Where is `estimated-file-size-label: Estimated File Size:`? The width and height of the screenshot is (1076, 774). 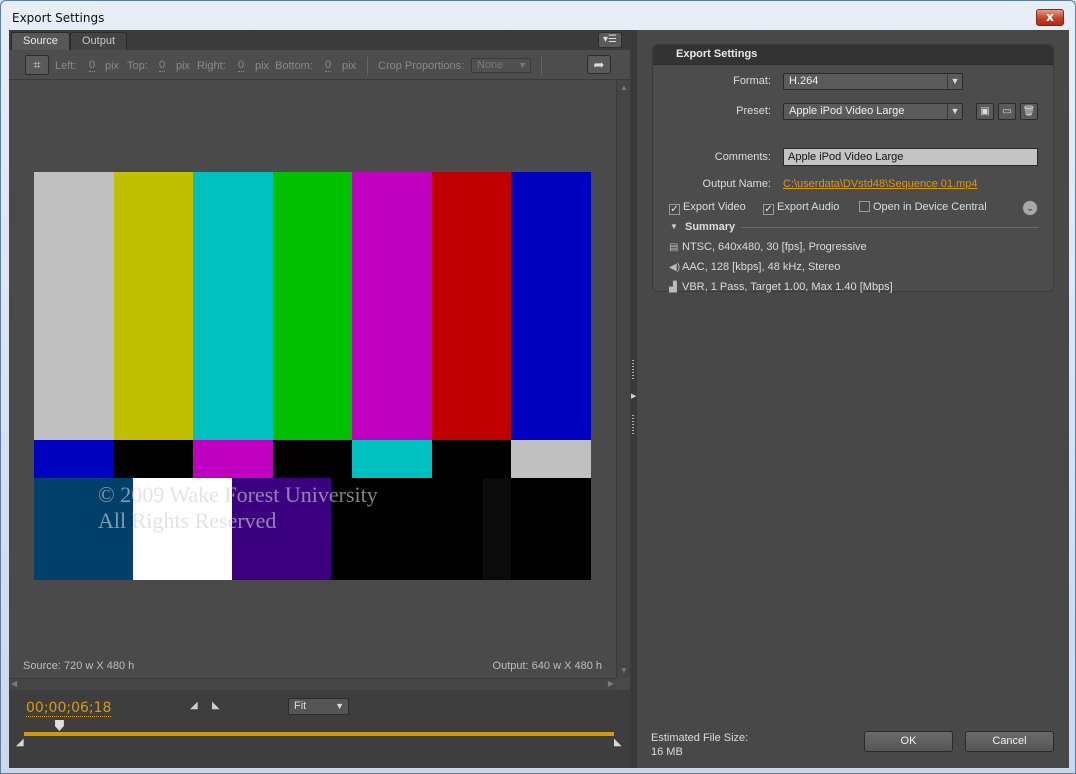
estimated-file-size-label: Estimated File Size: is located at coordinates (700, 738).